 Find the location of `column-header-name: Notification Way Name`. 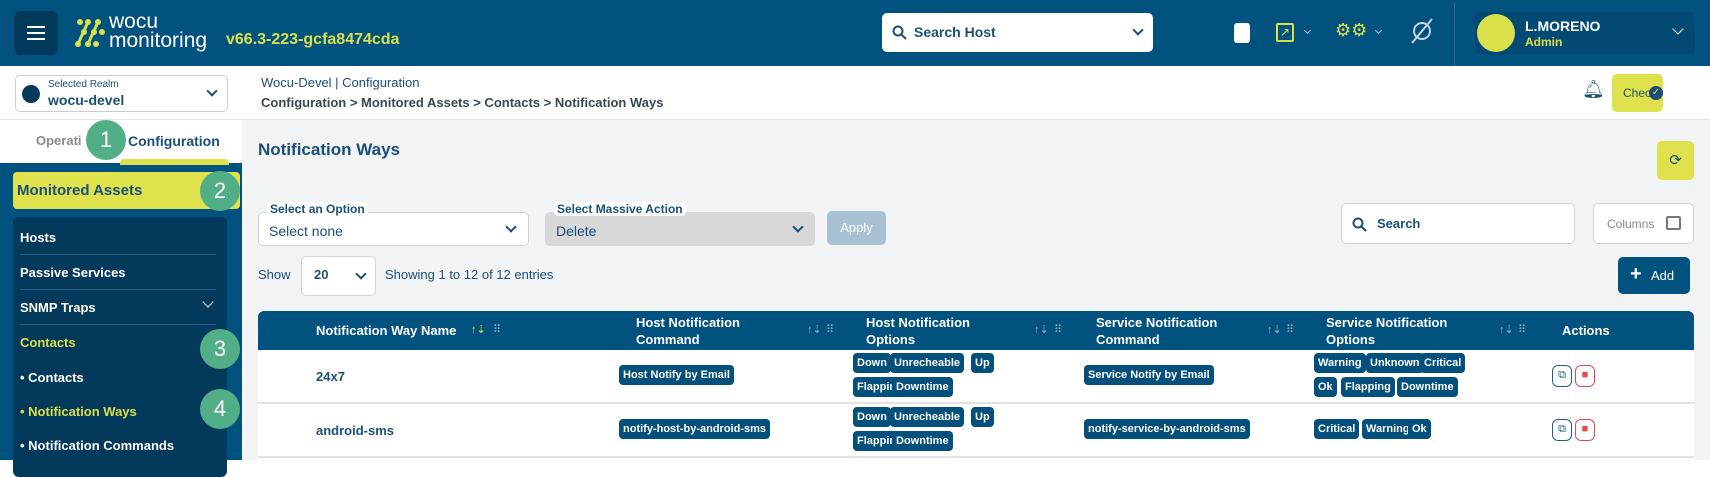

column-header-name: Notification Way Name is located at coordinates (386, 330).